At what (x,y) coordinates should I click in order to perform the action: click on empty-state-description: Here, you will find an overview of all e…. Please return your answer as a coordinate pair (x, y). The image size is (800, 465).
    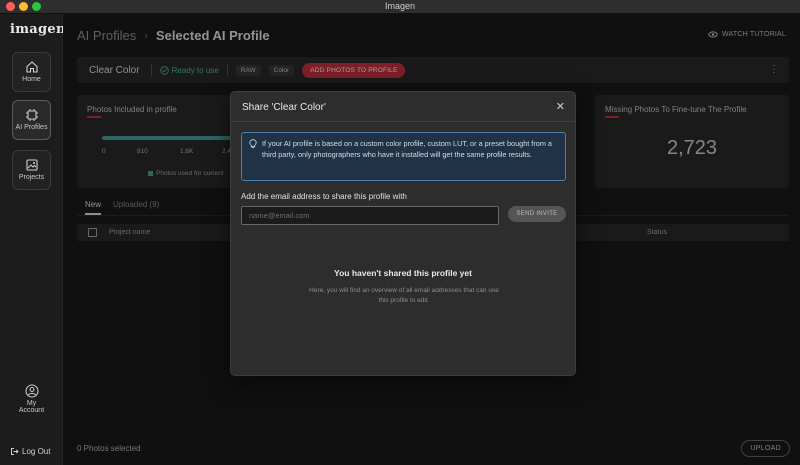
    Looking at the image, I should click on (404, 295).